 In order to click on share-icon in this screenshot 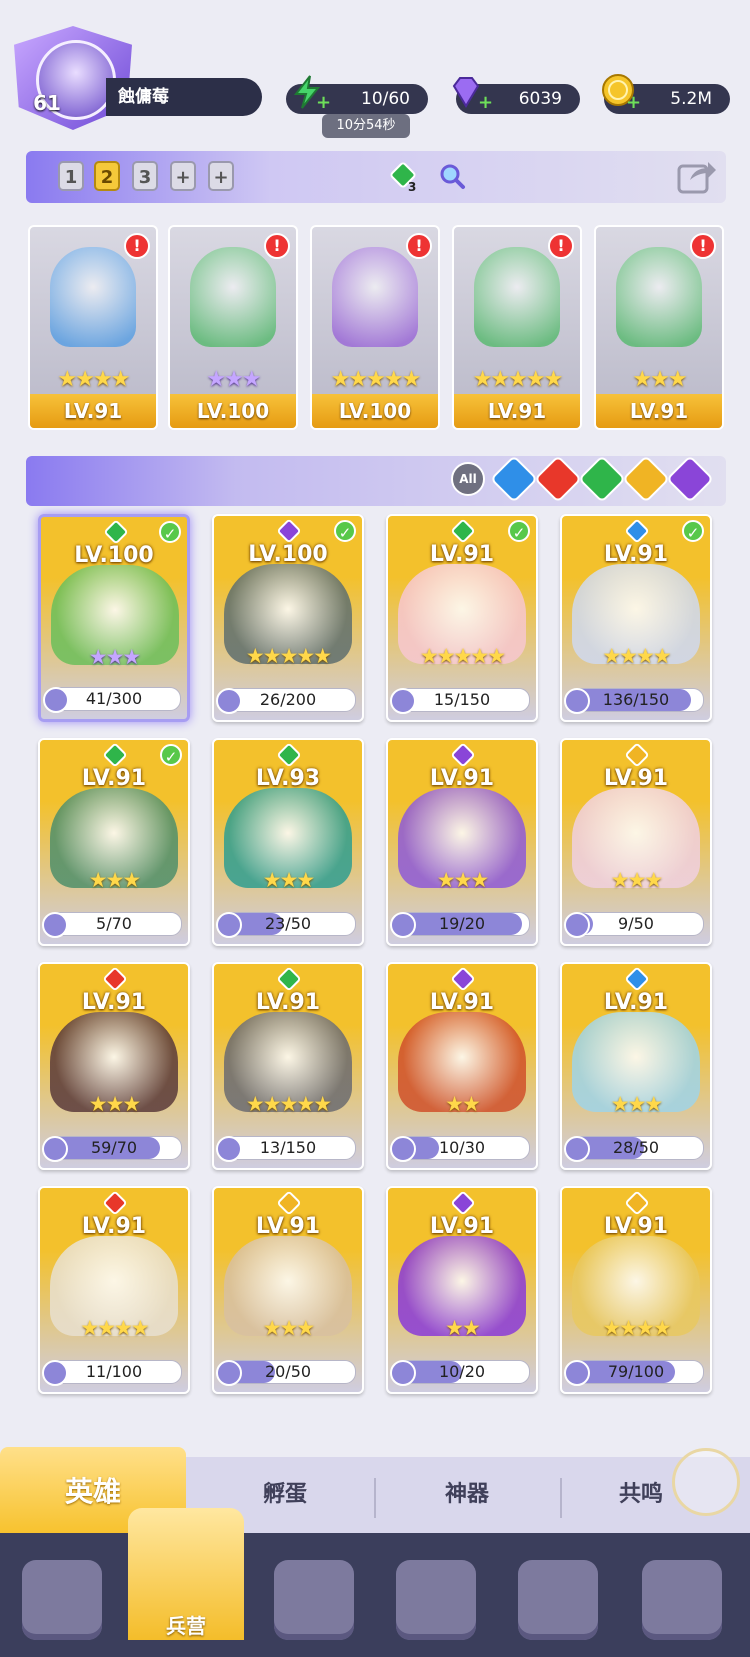, I will do `click(697, 176)`.